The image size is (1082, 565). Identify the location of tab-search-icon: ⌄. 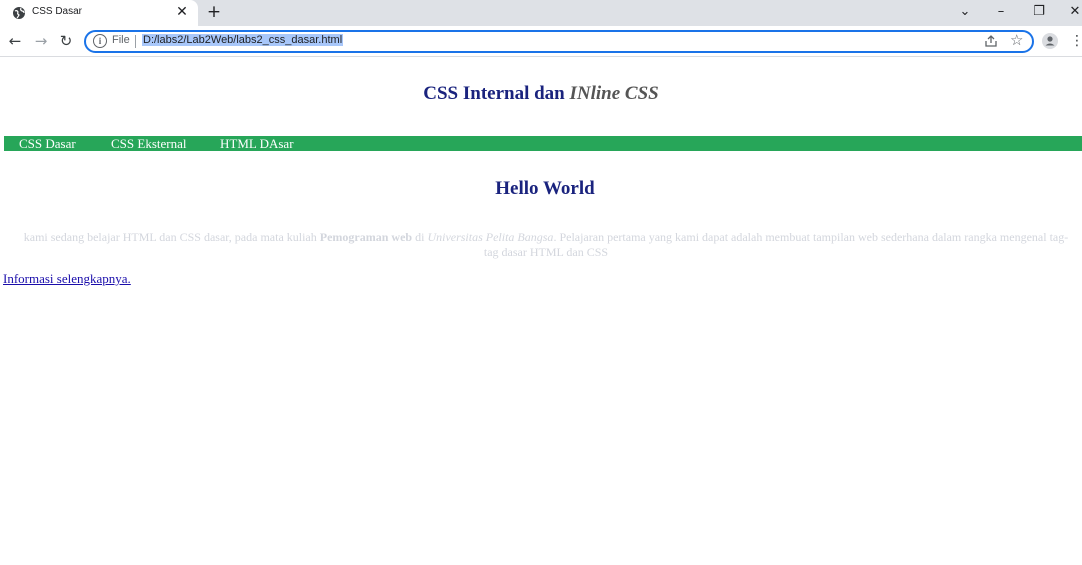
(965, 12).